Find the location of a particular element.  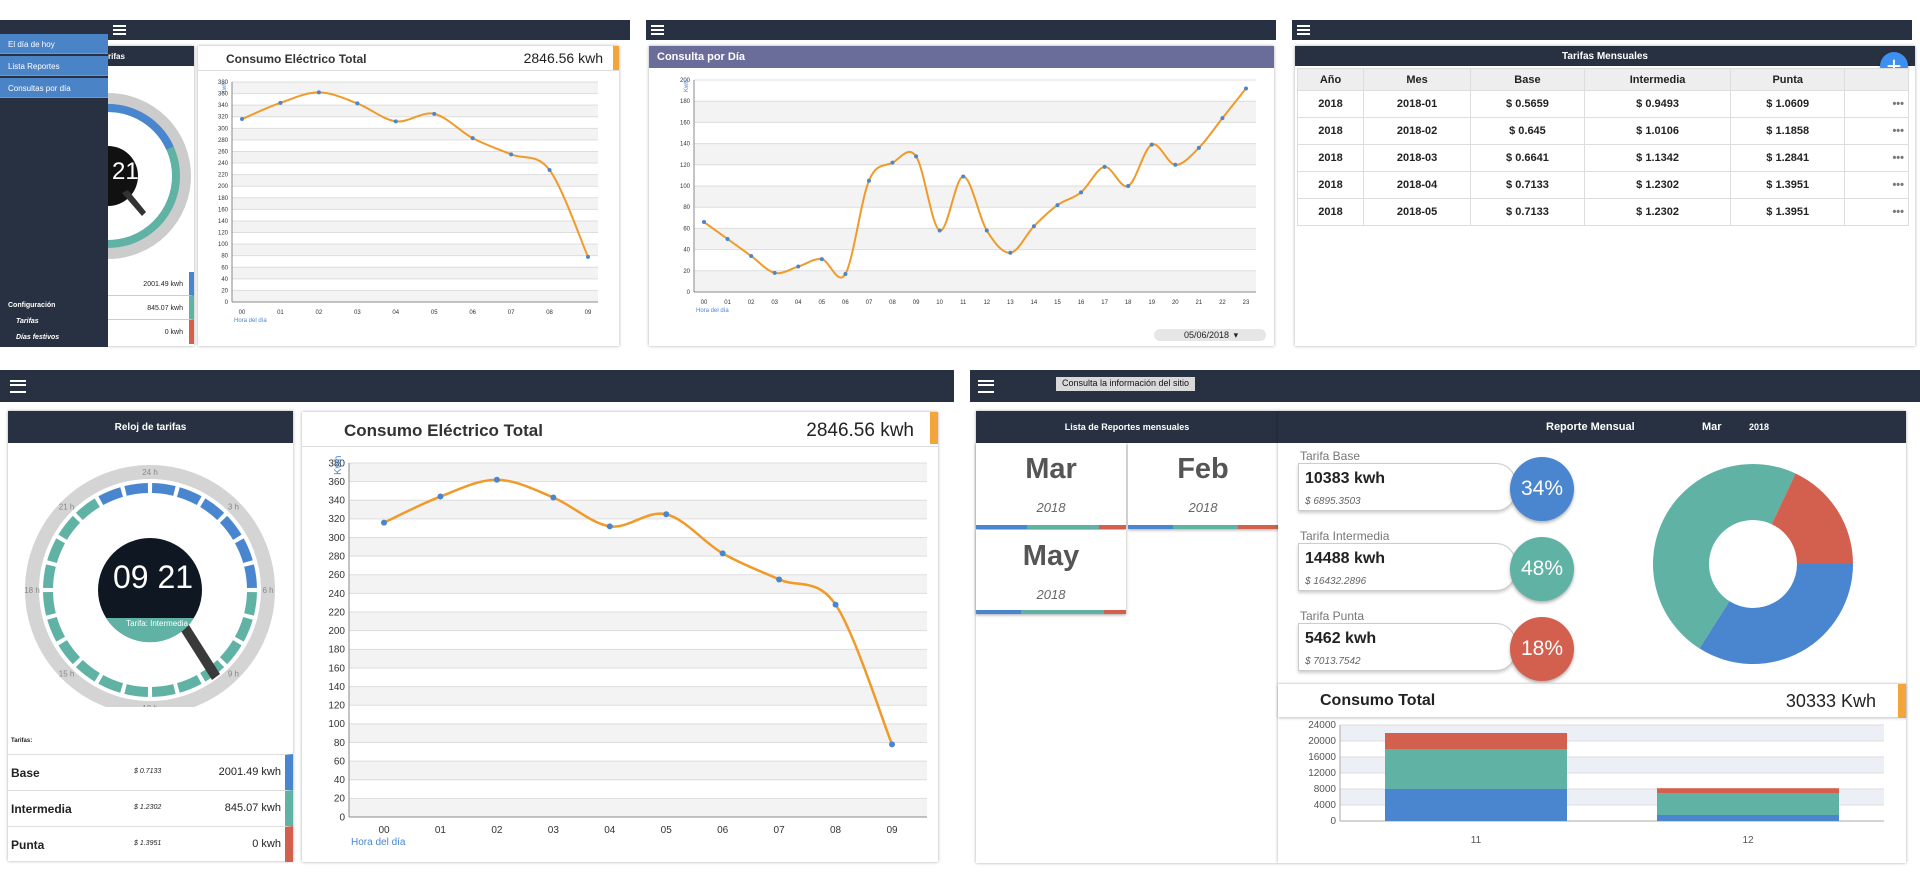

y-tick-label: 80 is located at coordinates (686, 208).